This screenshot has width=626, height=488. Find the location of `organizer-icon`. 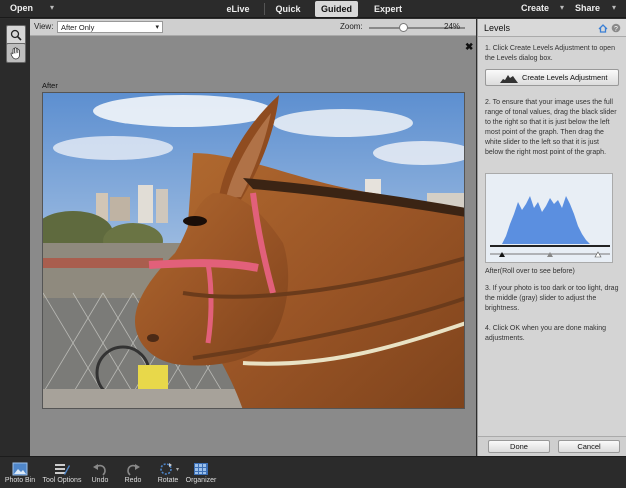

organizer-icon is located at coordinates (201, 469).